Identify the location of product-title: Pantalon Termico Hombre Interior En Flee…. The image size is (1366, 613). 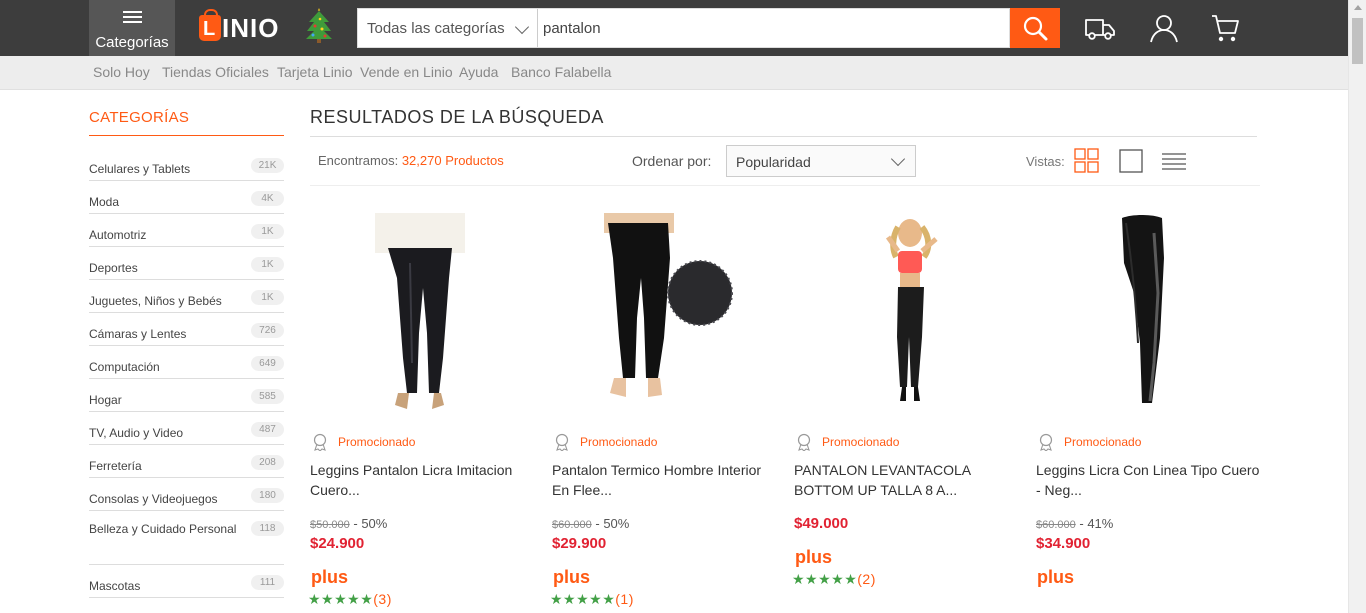
(664, 480).